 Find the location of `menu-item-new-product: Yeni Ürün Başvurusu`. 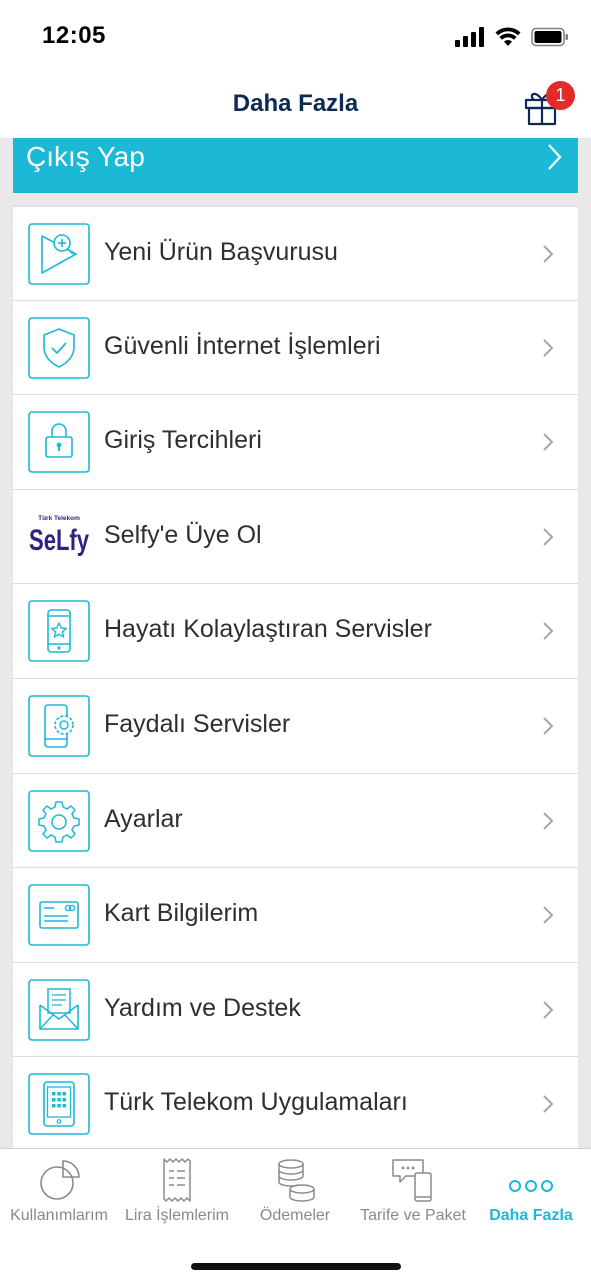

menu-item-new-product: Yeni Ürün Başvurusu is located at coordinates (295, 253).